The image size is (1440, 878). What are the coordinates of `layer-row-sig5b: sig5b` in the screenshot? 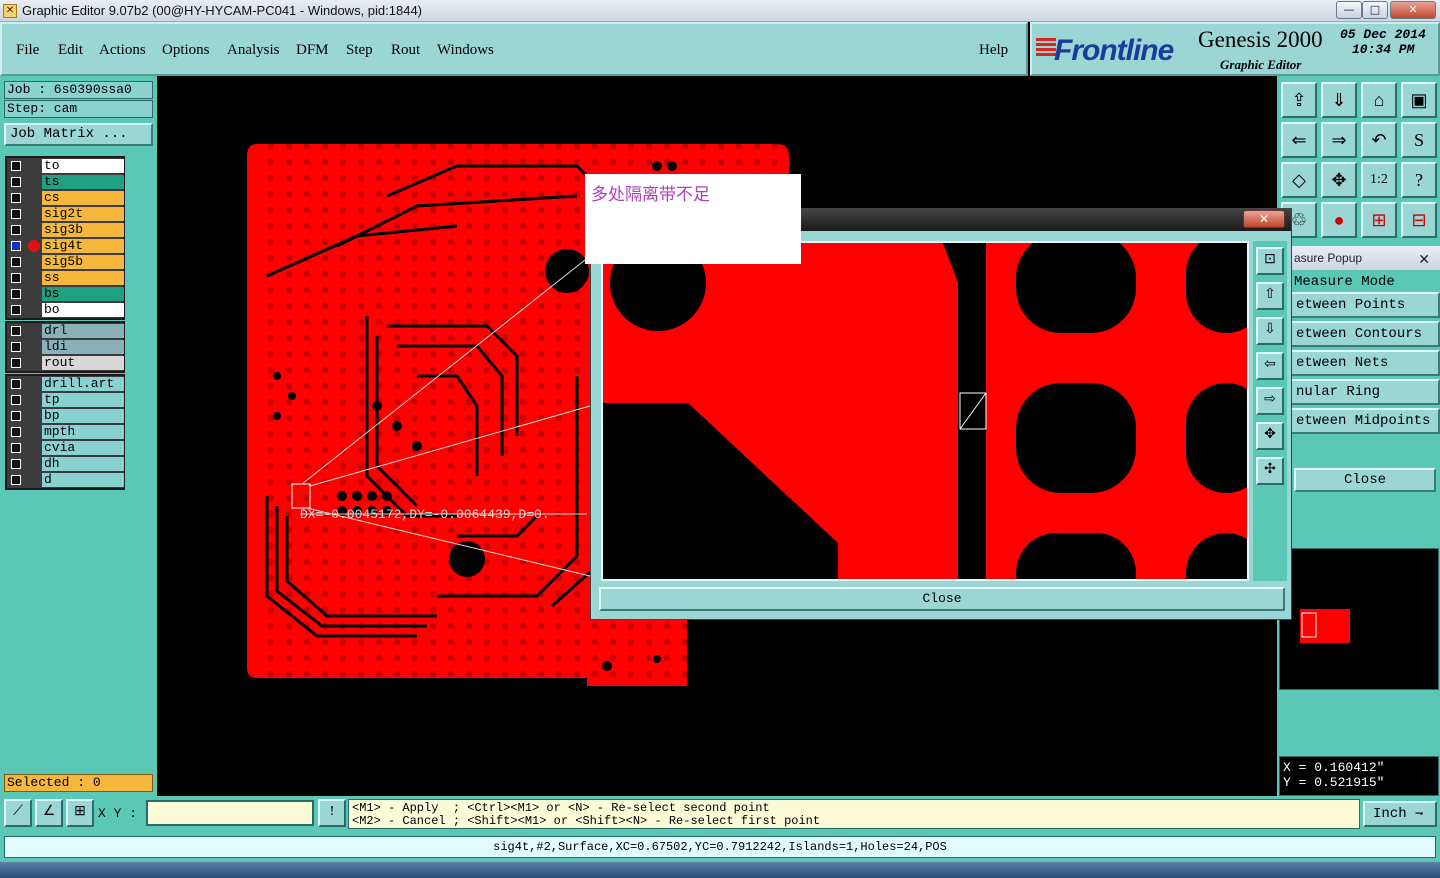 It's located at (65, 262).